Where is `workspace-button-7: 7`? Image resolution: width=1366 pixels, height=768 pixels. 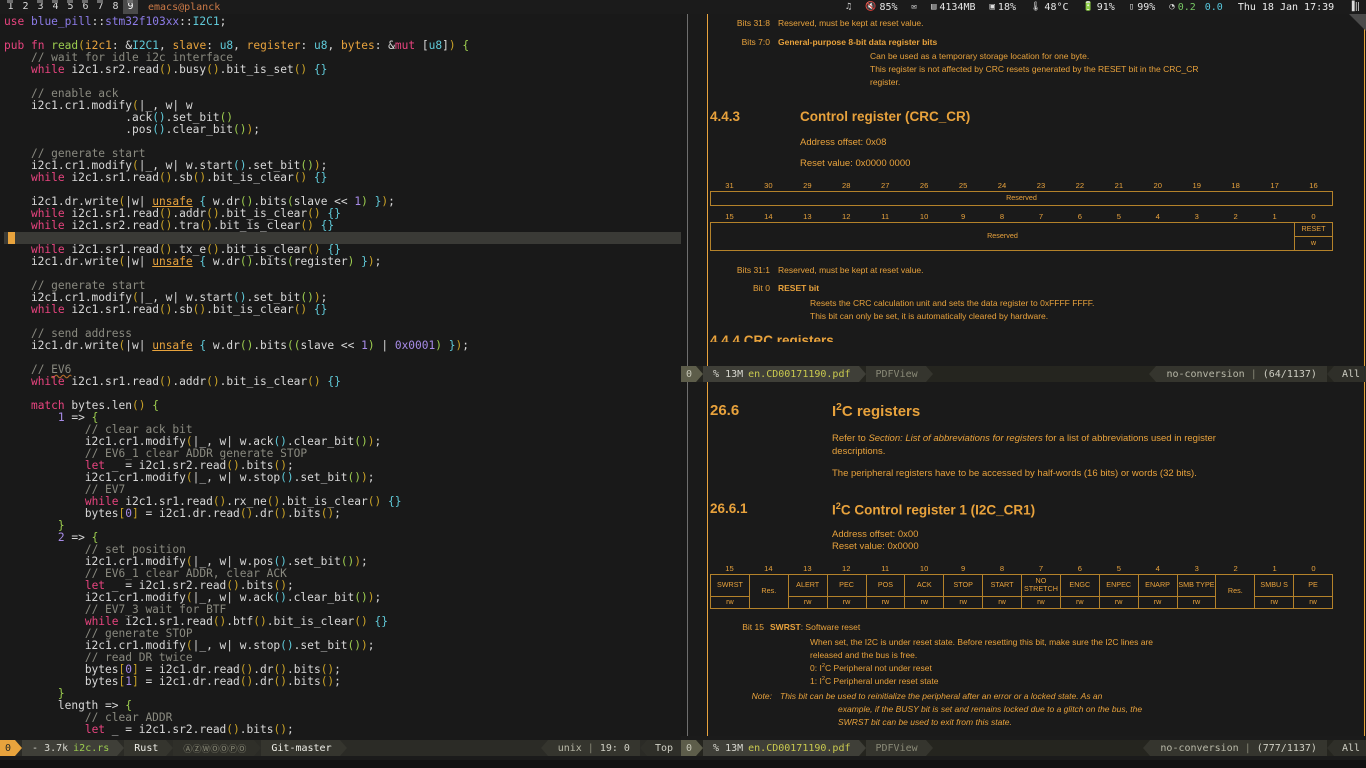 workspace-button-7: 7 is located at coordinates (100, 7).